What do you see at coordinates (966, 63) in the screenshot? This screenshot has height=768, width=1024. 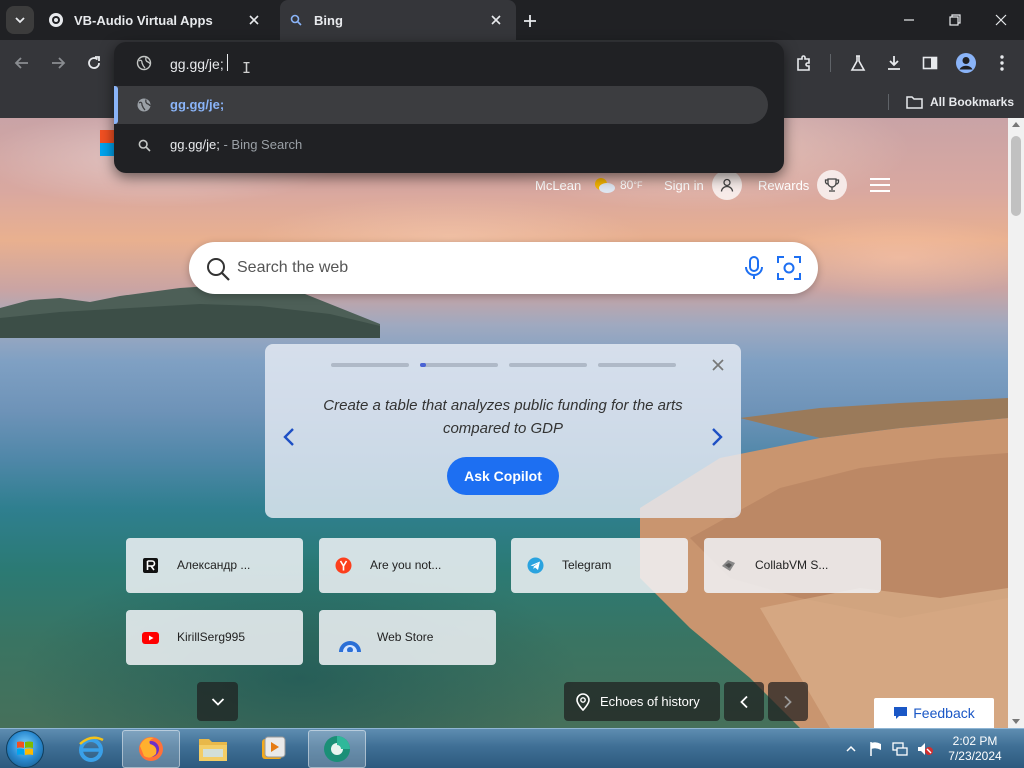 I see `profile-button` at bounding box center [966, 63].